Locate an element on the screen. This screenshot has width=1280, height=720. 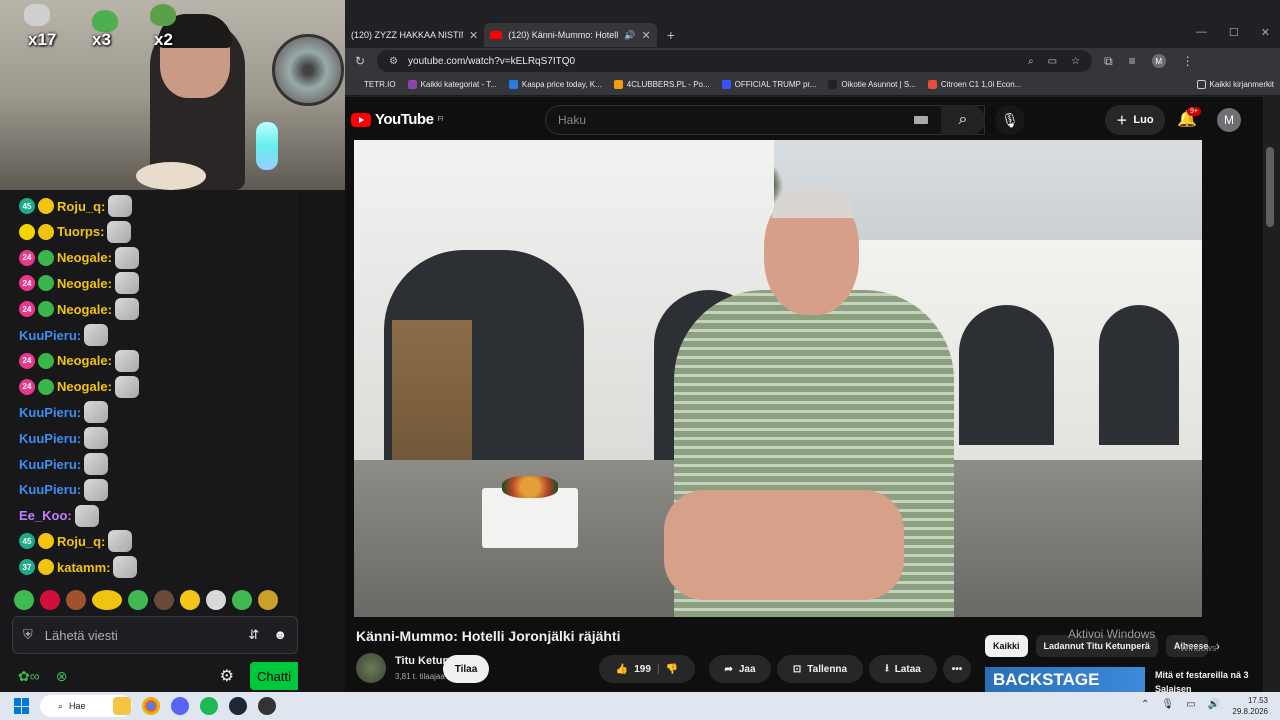
minimize-icon: — is located at coordinates (1201, 32).